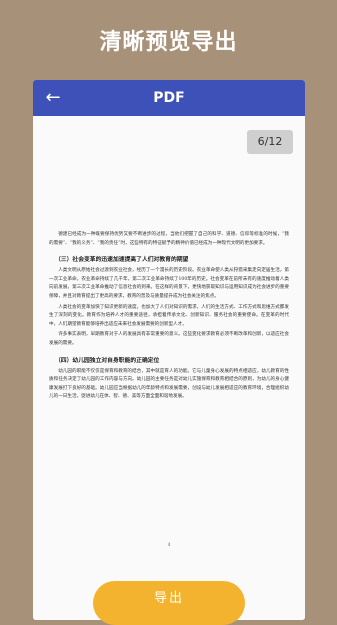 The width and height of the screenshot is (337, 625). Describe the element at coordinates (168, 42) in the screenshot. I see `promo-title: 清晰预览导出` at that location.